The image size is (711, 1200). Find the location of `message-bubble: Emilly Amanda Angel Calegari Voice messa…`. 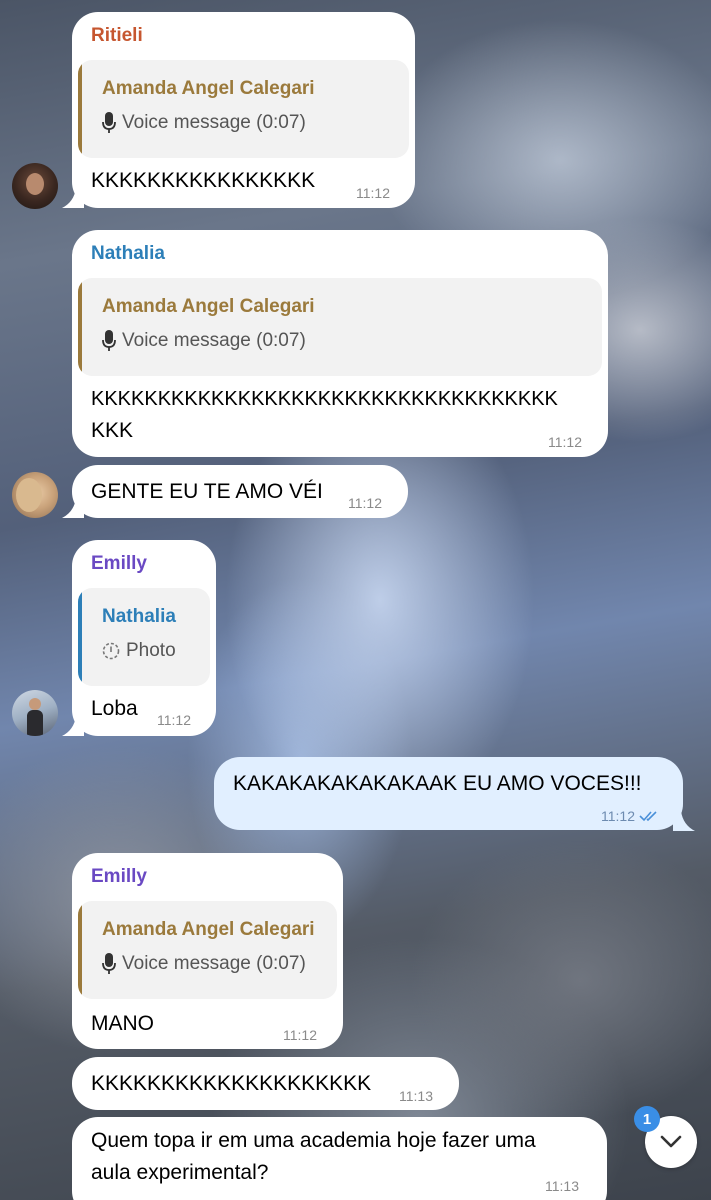

message-bubble: Emilly Amanda Angel Calegari Voice messa… is located at coordinates (207, 951).